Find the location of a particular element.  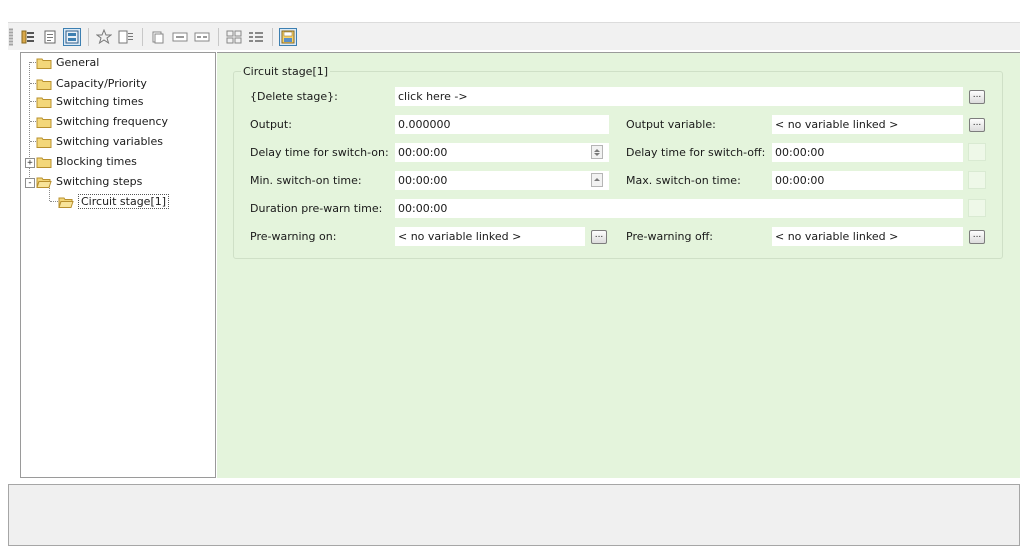

delay-off-field: 00:00:00 is located at coordinates (867, 152).